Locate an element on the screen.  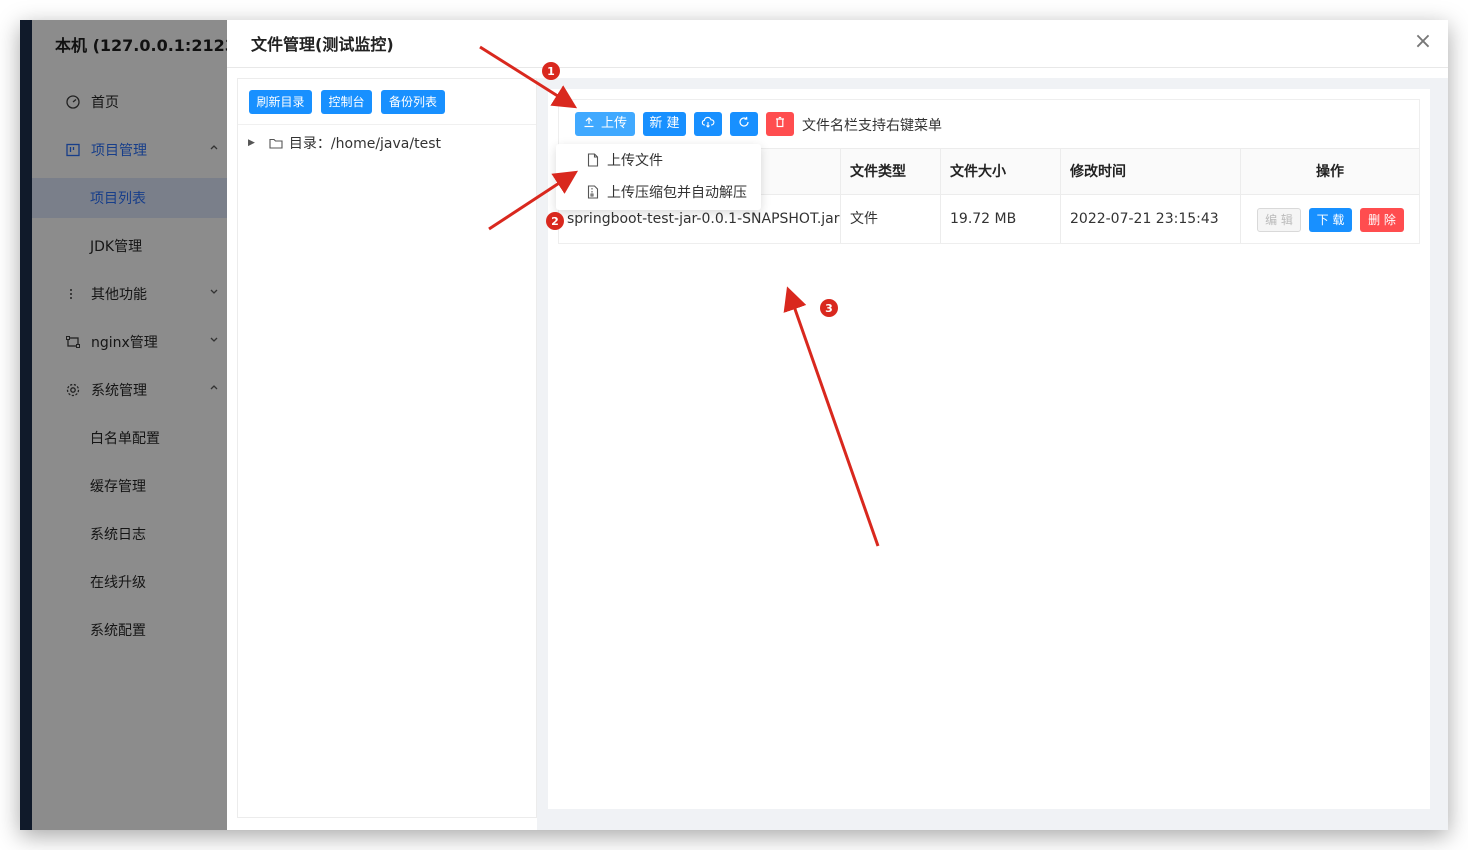
file-ops-cell: 编 辑 下 载 删 除 is located at coordinates (1329, 219).